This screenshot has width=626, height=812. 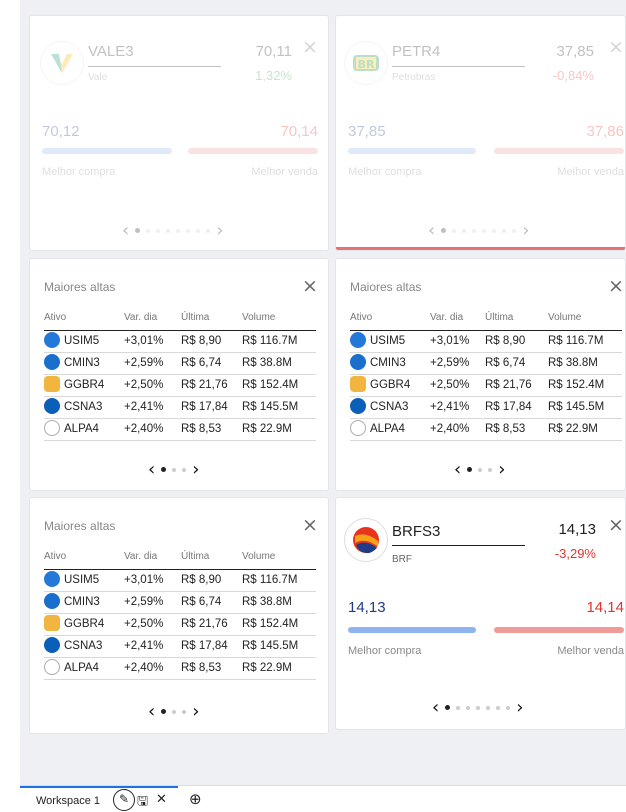 What do you see at coordinates (273, 75) in the screenshot?
I see `day-change: 1,32%` at bounding box center [273, 75].